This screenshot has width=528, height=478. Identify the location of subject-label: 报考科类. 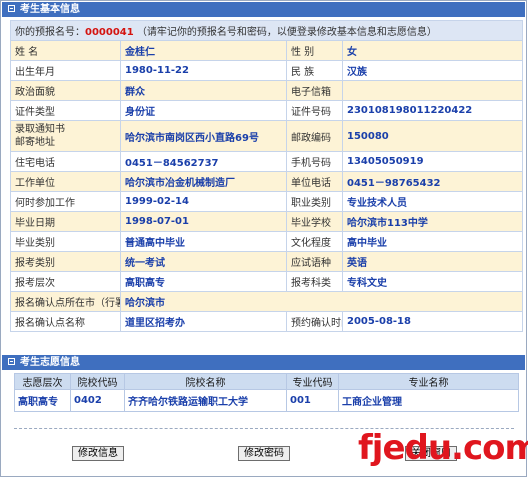
(314, 281).